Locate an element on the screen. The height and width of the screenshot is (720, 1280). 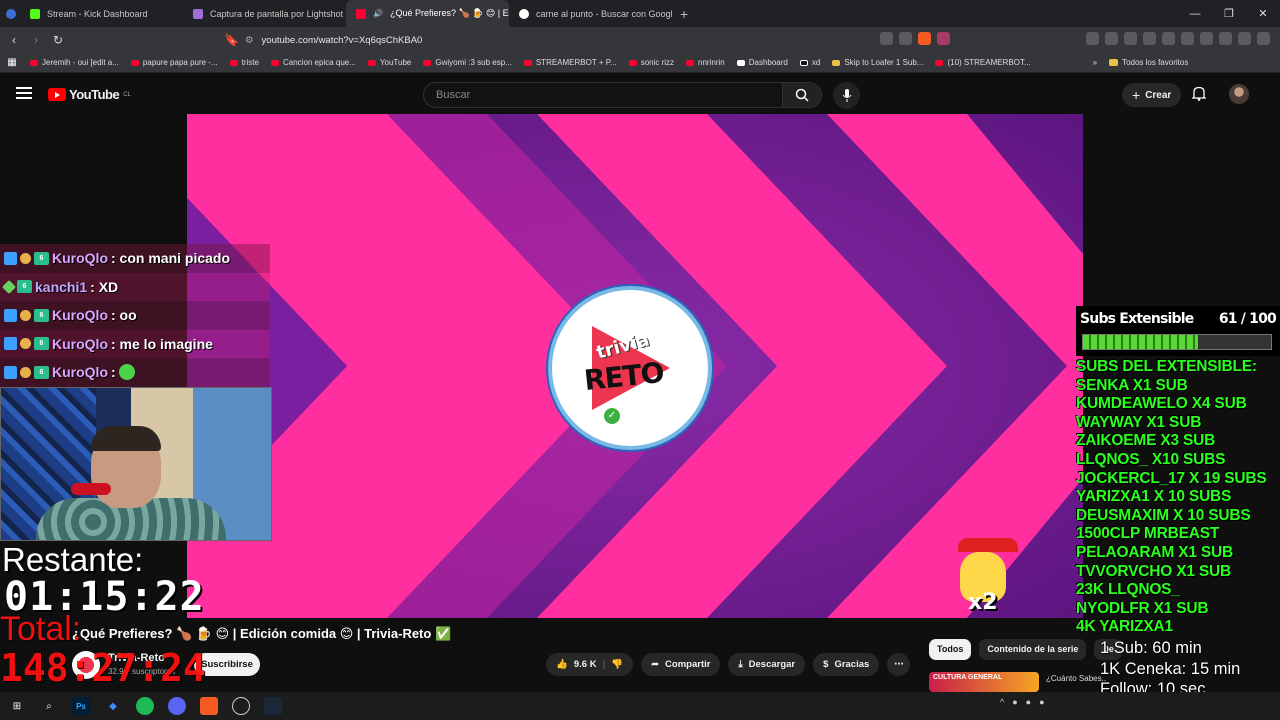
spotify-icon is located at coordinates (145, 706).